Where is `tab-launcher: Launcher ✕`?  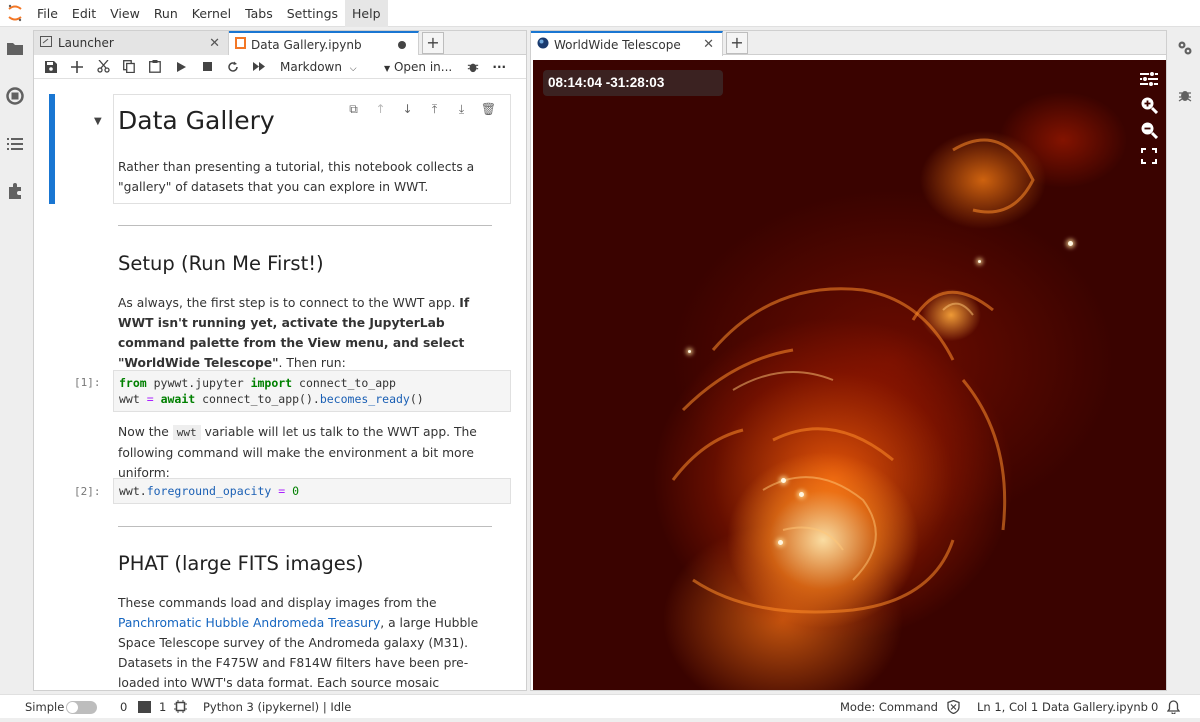
tab-launcher: Launcher ✕ is located at coordinates (131, 43).